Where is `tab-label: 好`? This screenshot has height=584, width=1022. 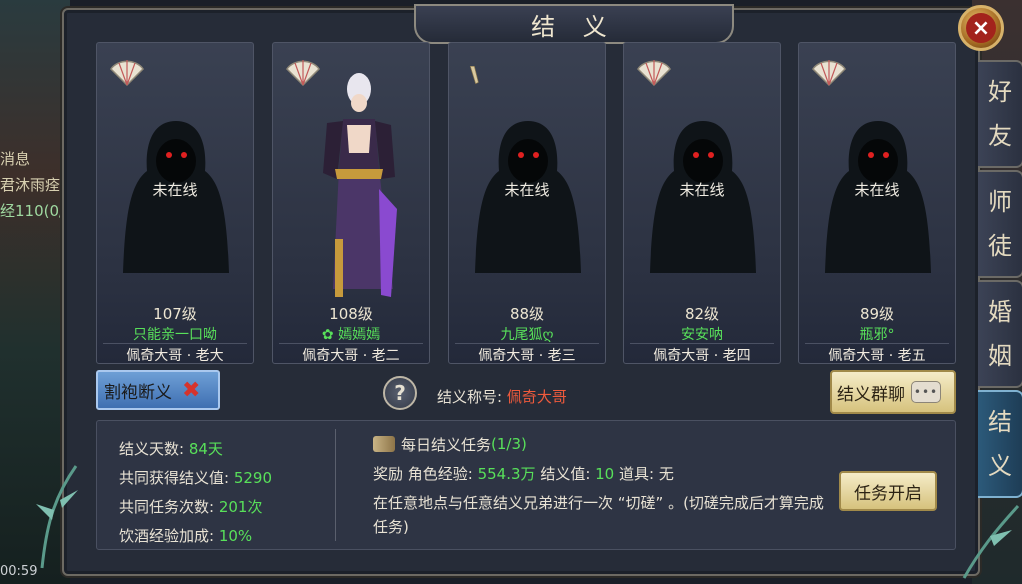 tab-label: 好 is located at coordinates (1000, 92).